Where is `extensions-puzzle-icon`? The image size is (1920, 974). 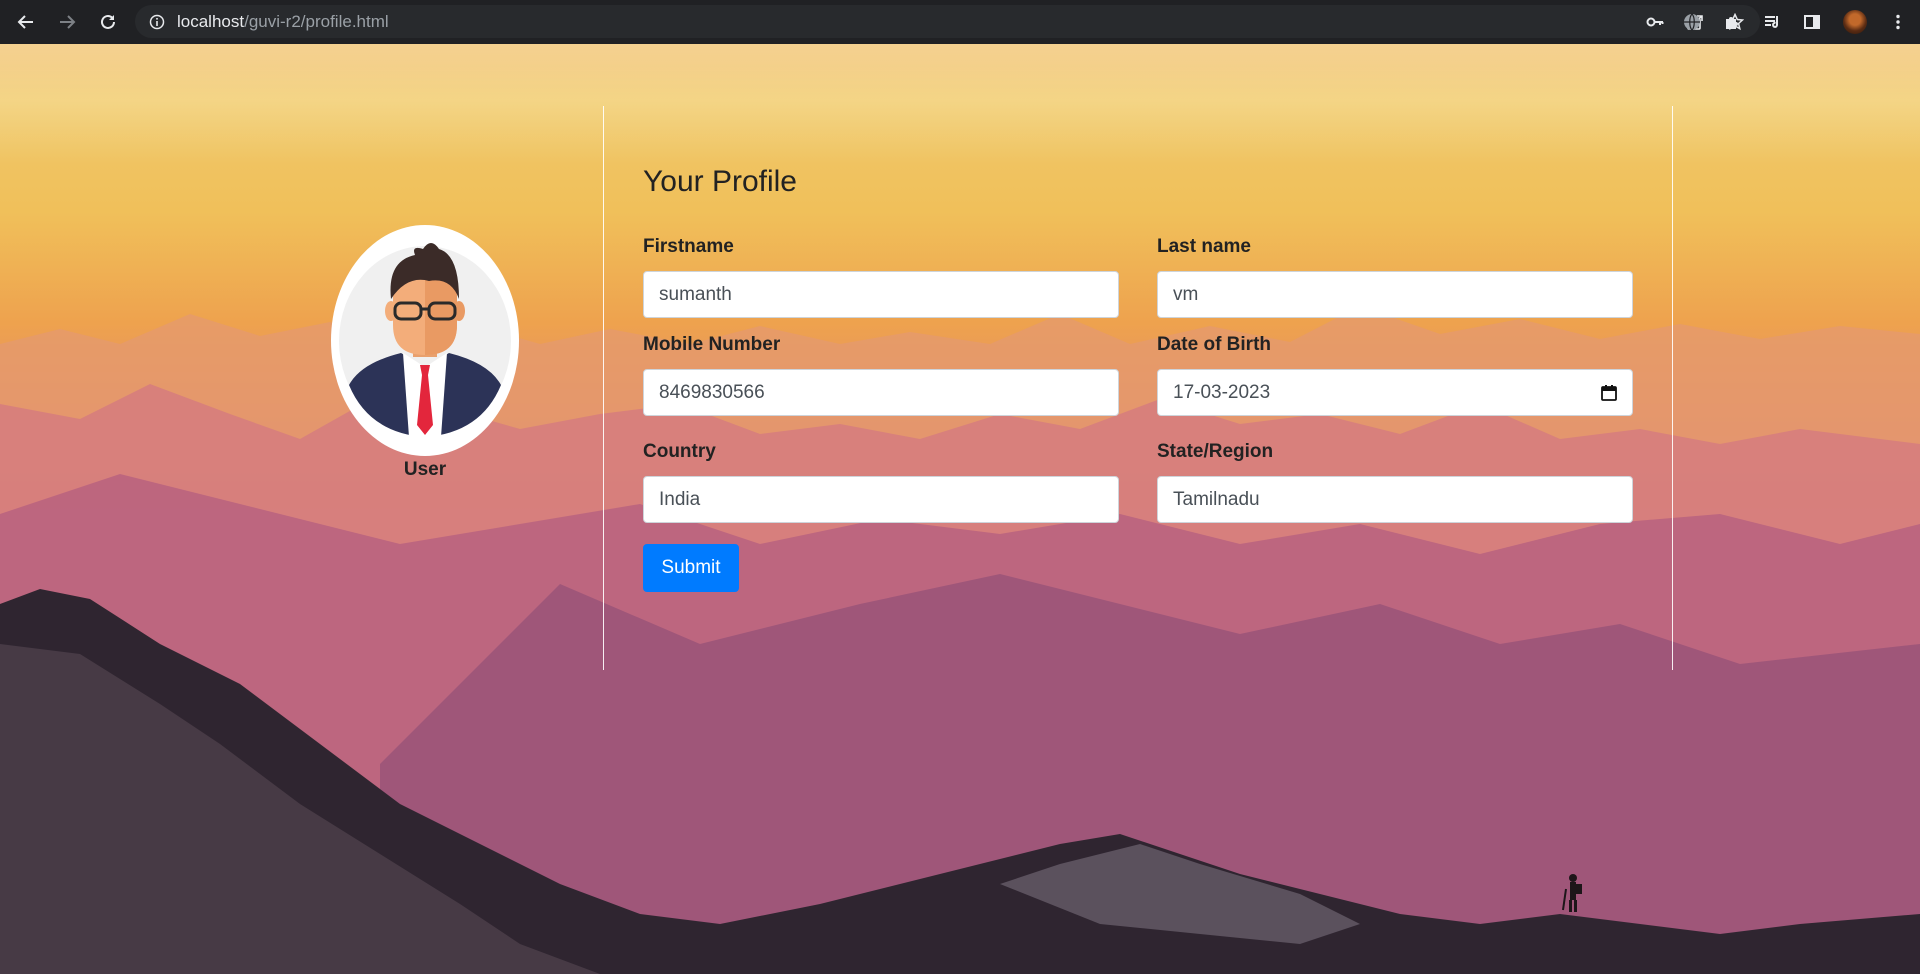
extensions-puzzle-icon is located at coordinates (1732, 22).